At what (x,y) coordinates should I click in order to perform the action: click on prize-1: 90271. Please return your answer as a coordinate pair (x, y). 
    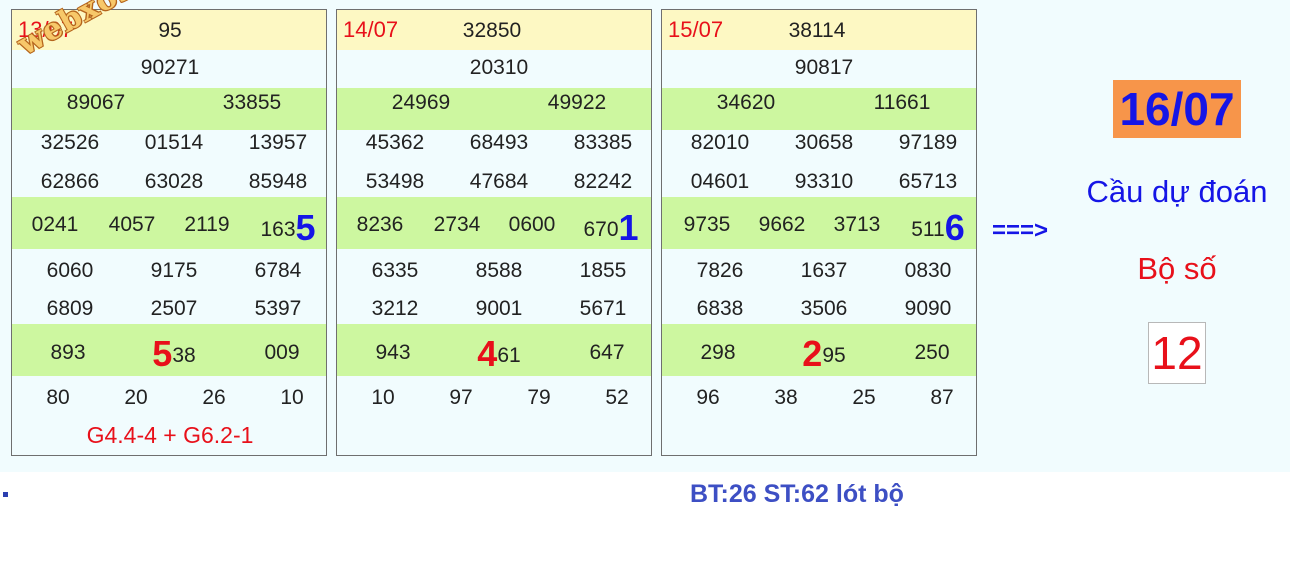
    Looking at the image, I should click on (170, 67).